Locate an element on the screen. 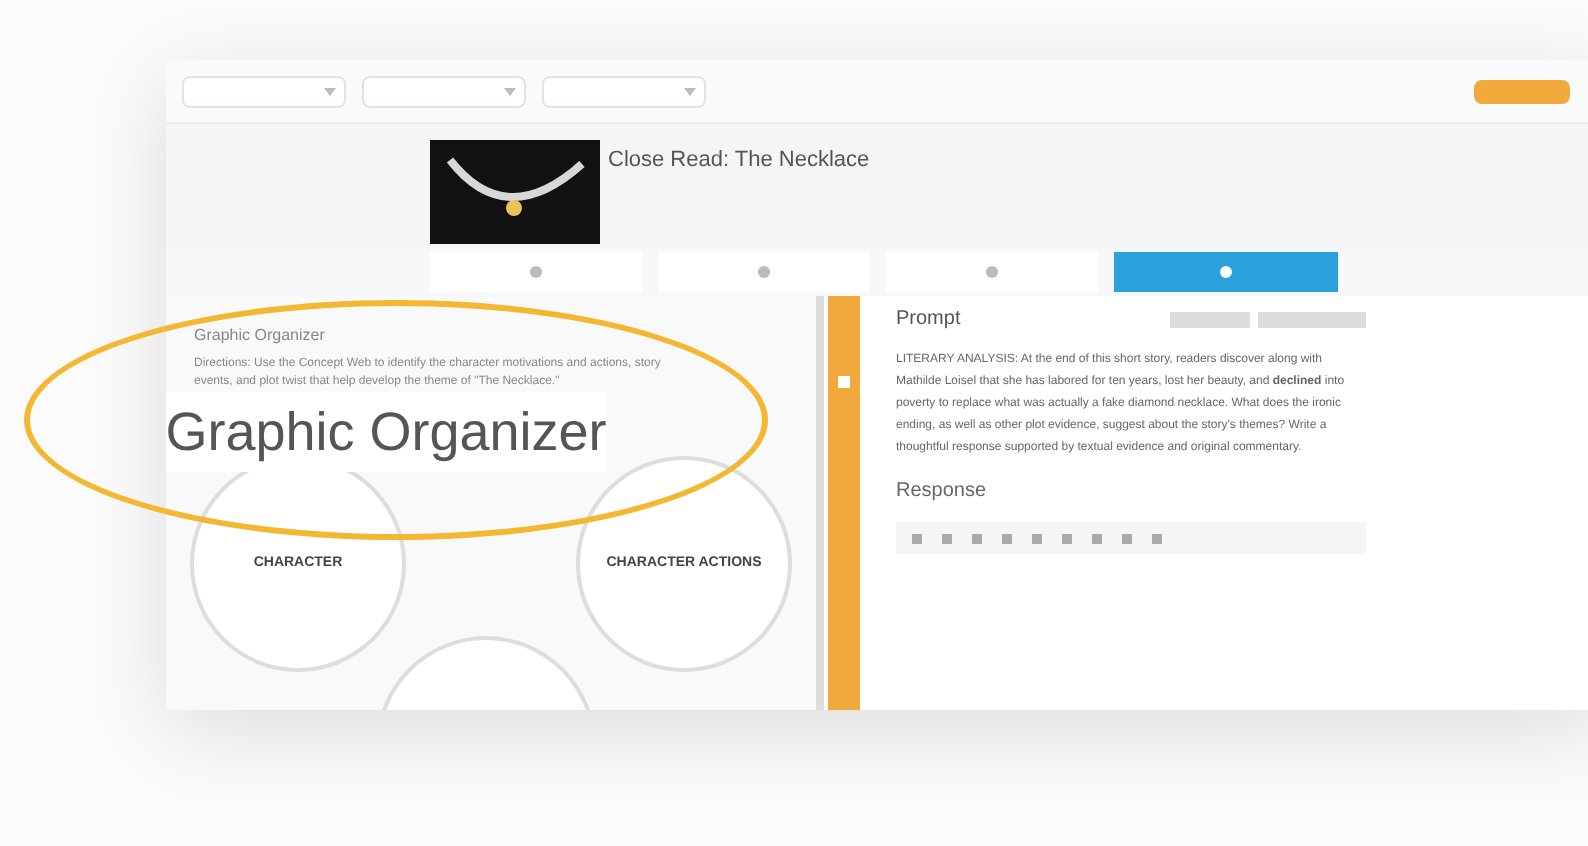 This screenshot has width=1588, height=846. side-tab is located at coordinates (844, 503).